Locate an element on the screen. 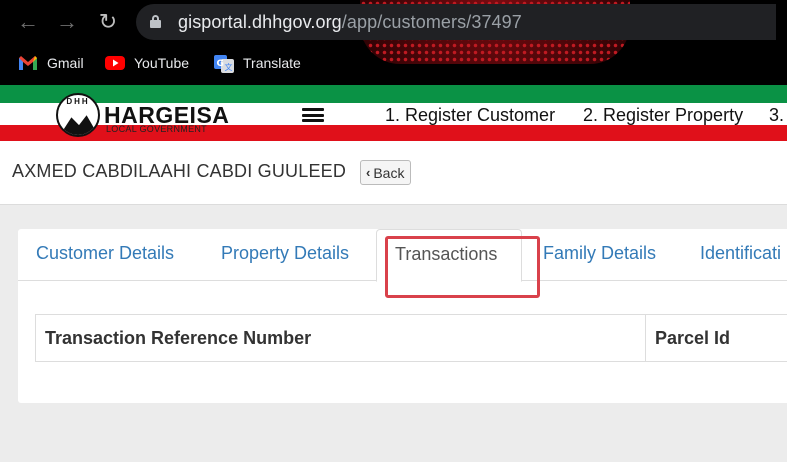  tab-transactions: Transactions is located at coordinates (449, 255).